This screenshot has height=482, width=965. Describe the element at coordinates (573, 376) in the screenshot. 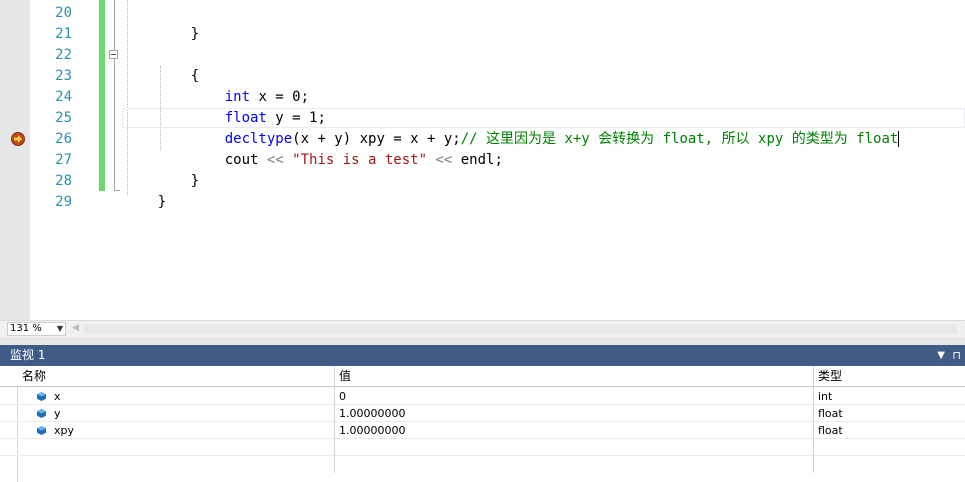

I see `column-header-value: 值` at that location.